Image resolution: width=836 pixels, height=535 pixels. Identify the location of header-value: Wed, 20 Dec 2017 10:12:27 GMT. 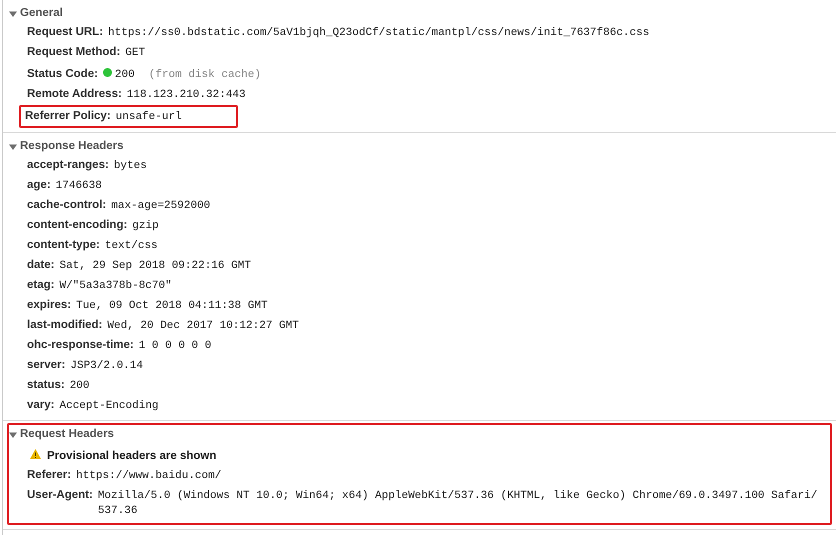
(203, 326).